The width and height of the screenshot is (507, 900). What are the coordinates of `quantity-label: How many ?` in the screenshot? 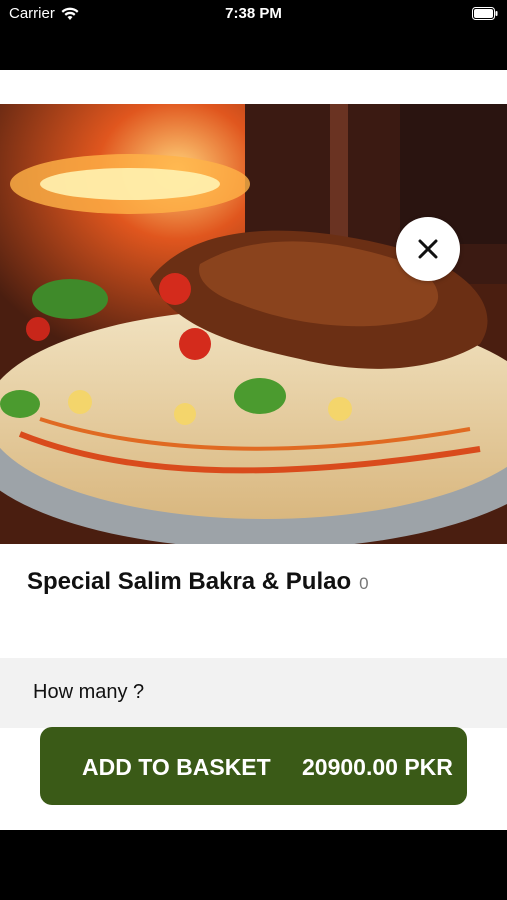 It's located at (89, 692).